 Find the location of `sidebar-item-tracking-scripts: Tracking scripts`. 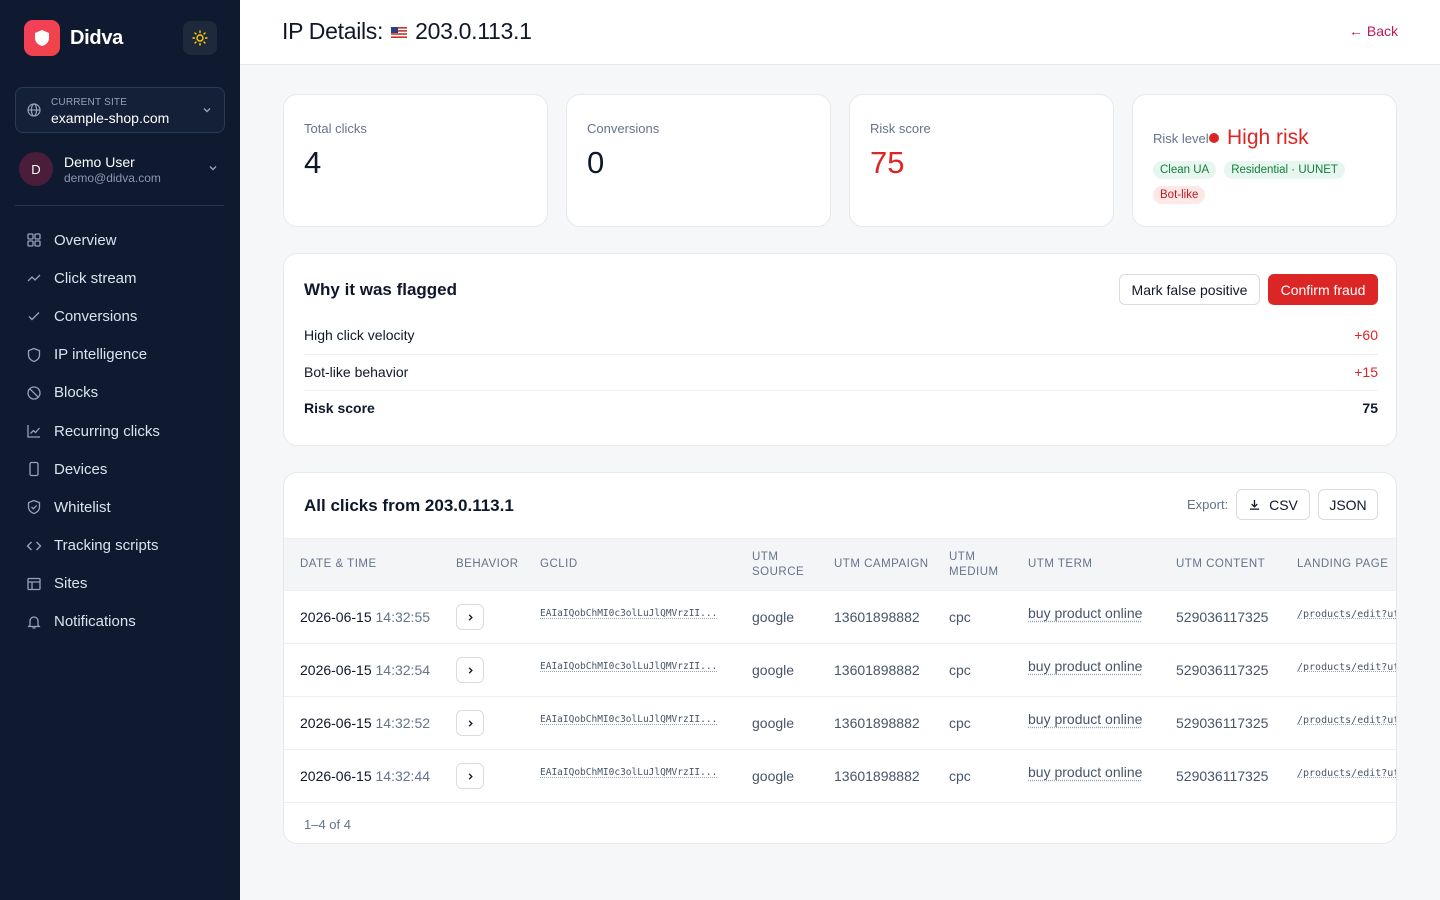

sidebar-item-tracking-scripts: Tracking scripts is located at coordinates (120, 546).